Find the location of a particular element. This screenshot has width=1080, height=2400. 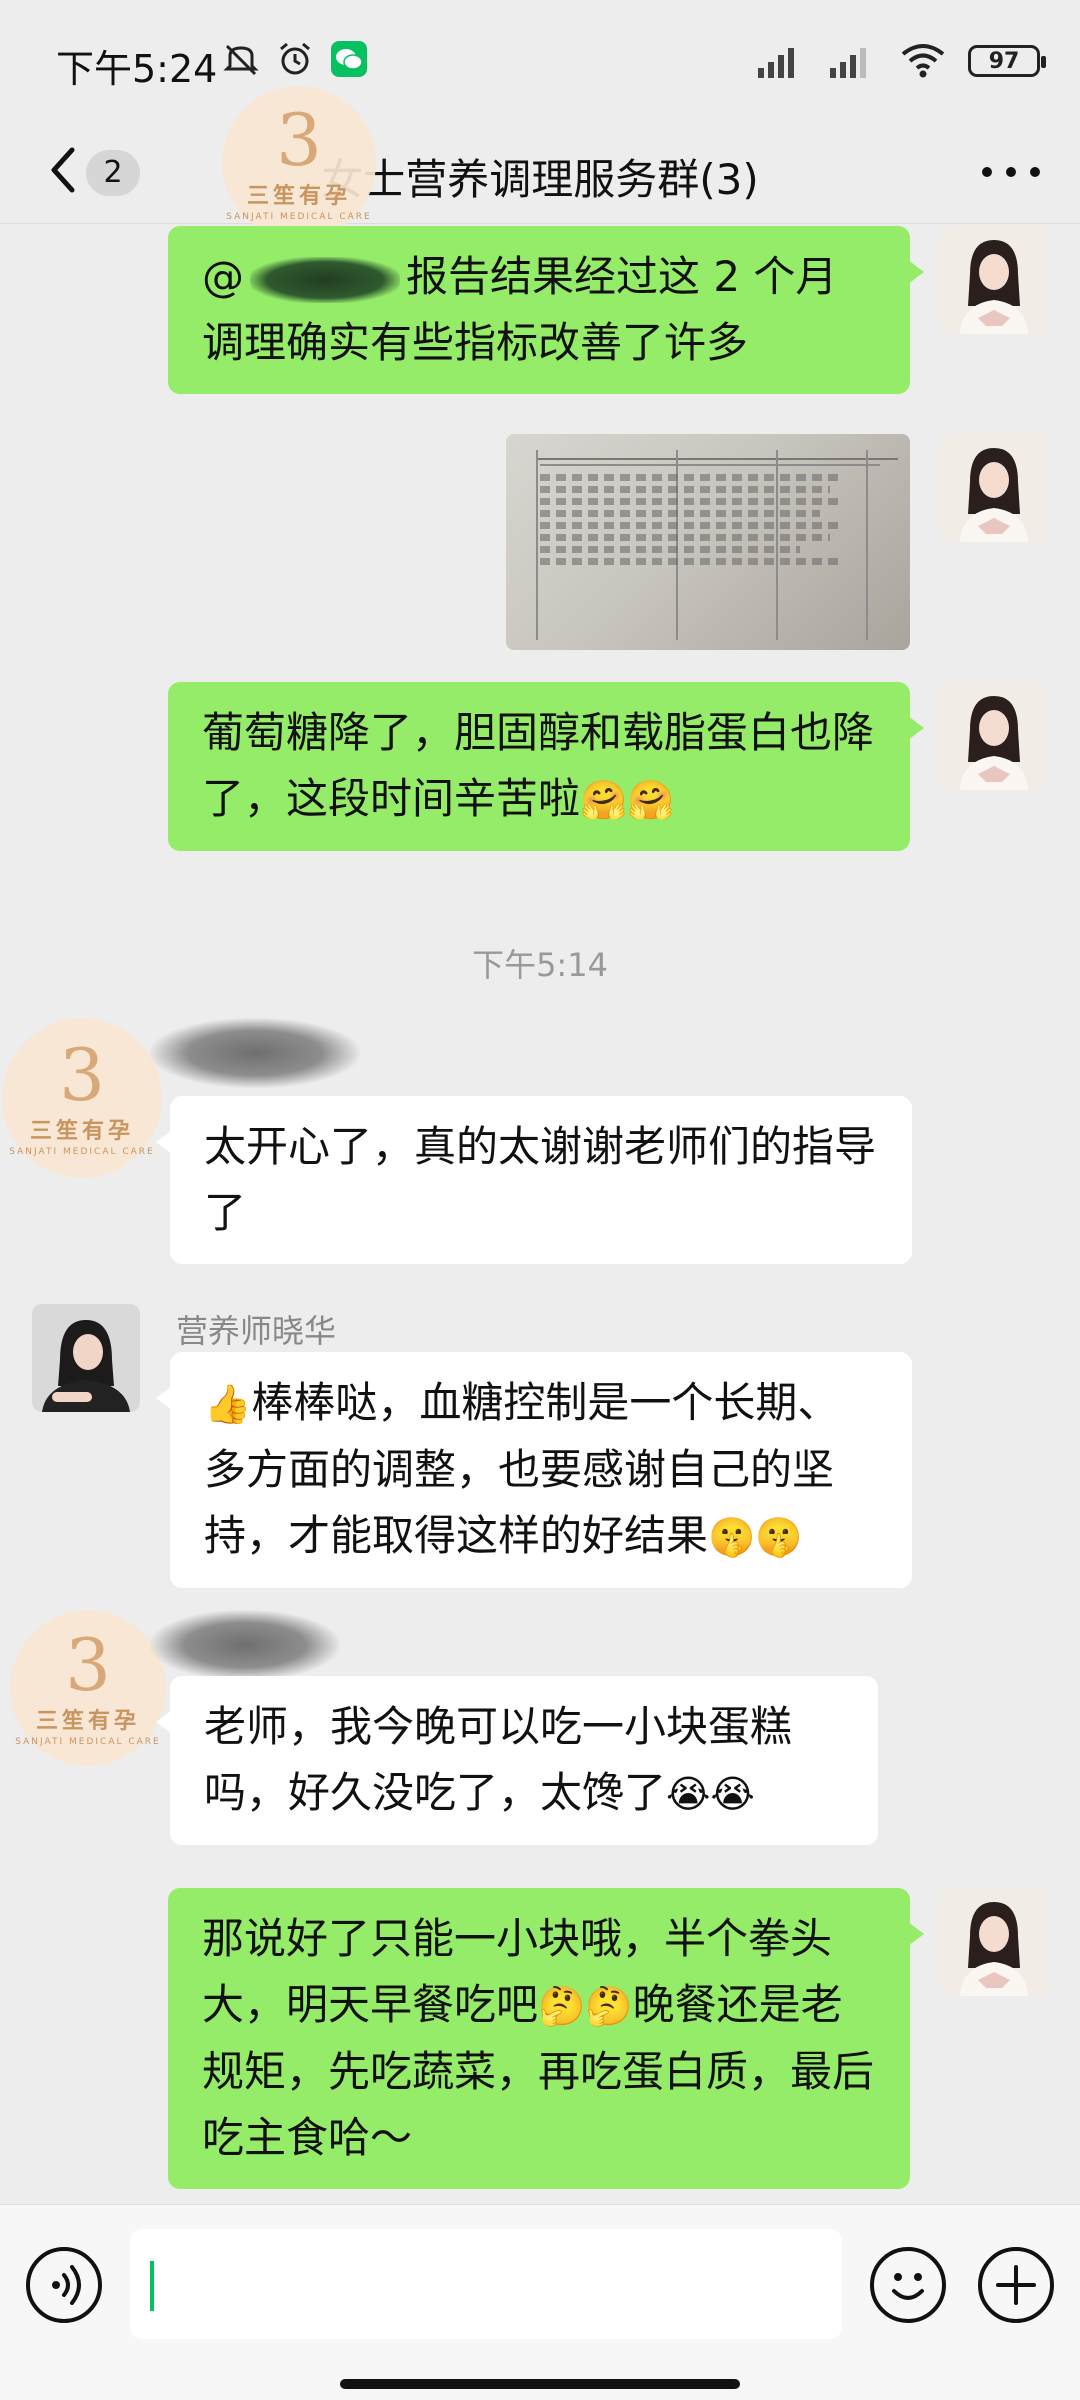

message-input is located at coordinates (486, 2284).